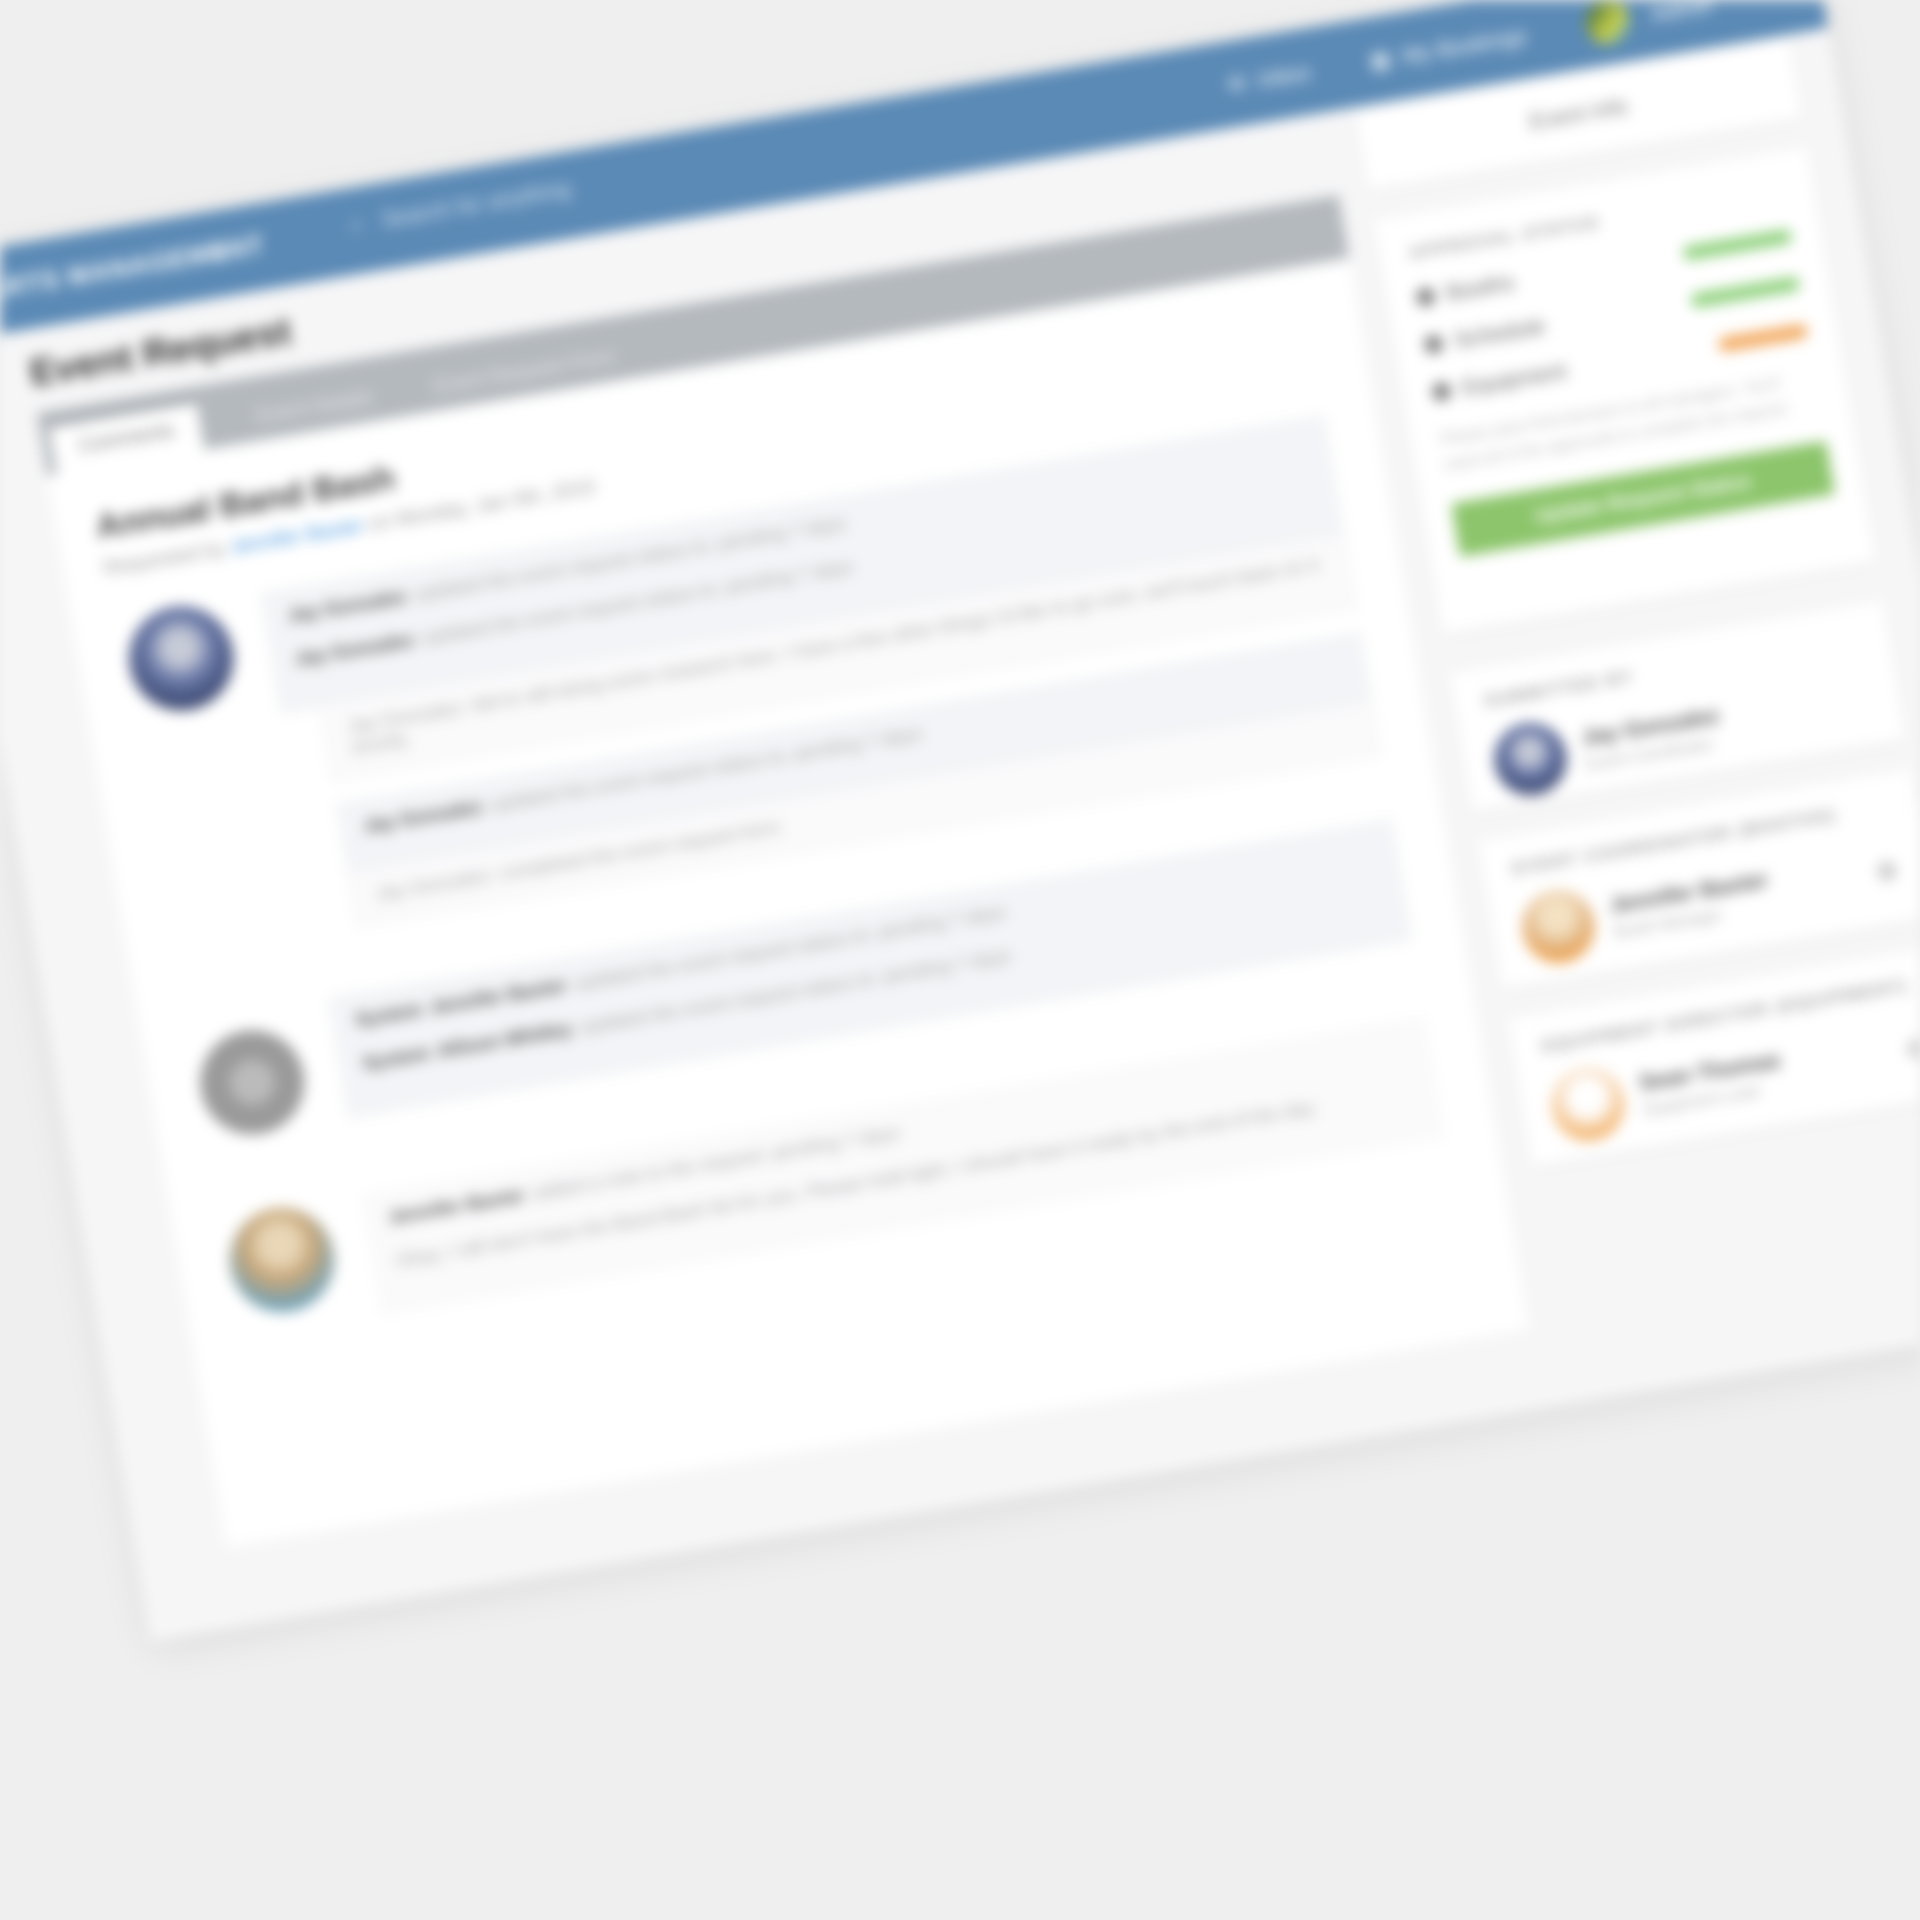 This screenshot has width=1920, height=1920. What do you see at coordinates (1380, 59) in the screenshot?
I see `calendar-icon: ▦` at bounding box center [1380, 59].